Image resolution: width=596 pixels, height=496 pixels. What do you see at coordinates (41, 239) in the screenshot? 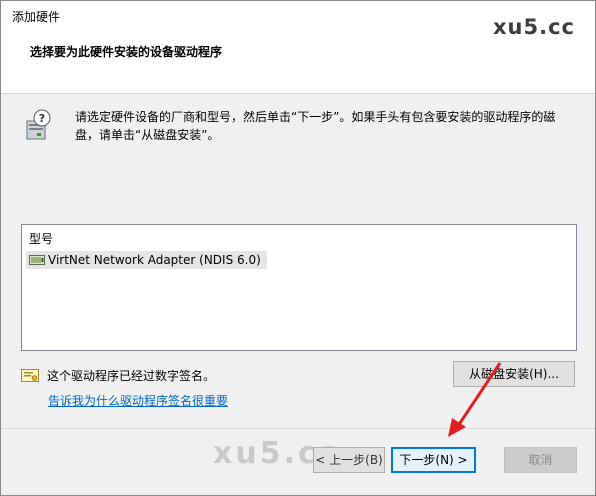
I see `model-list-header: 型号` at bounding box center [41, 239].